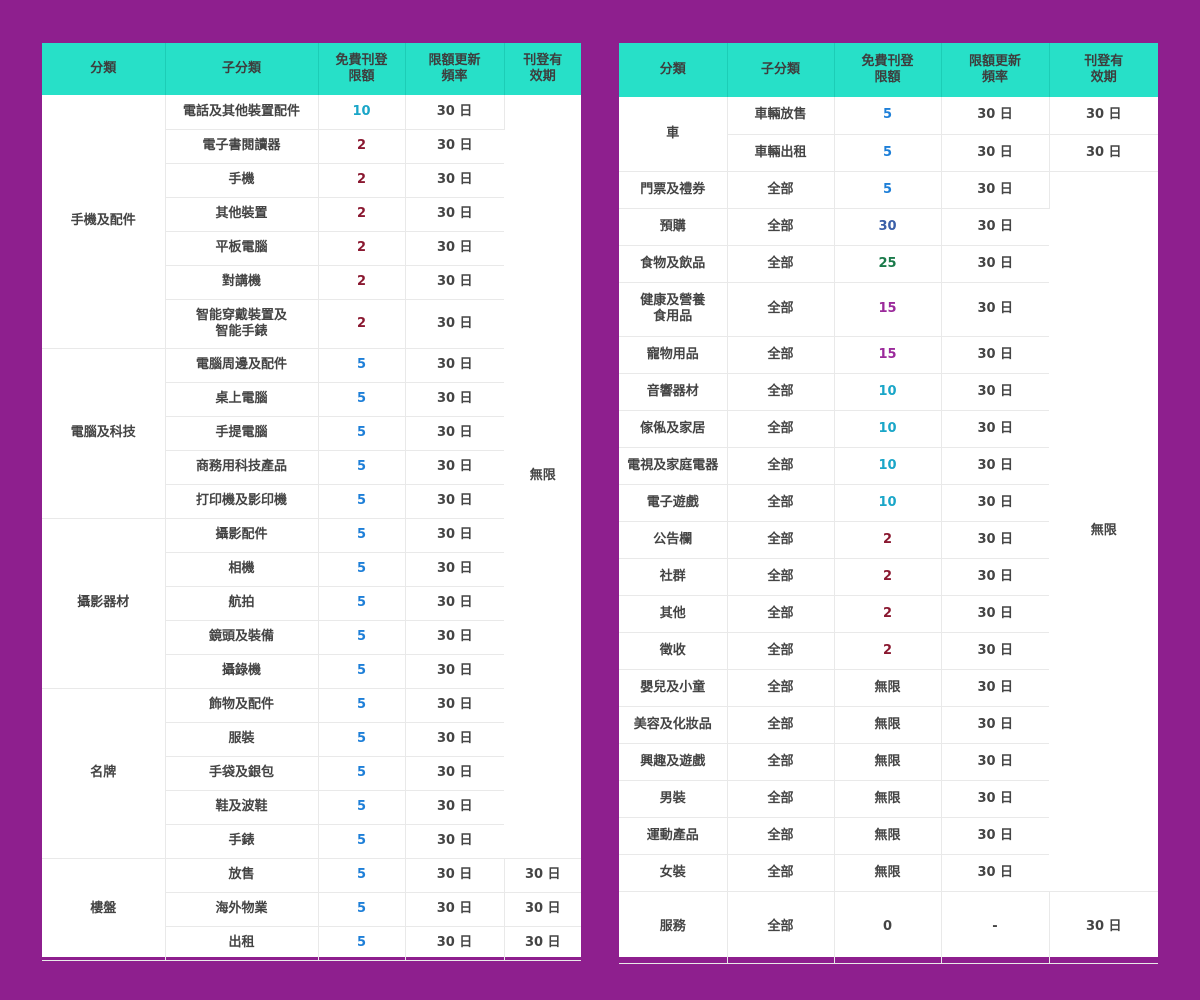 This screenshot has width=1200, height=1000. Describe the element at coordinates (888, 264) in the screenshot. I see `quota-cell: 25` at that location.